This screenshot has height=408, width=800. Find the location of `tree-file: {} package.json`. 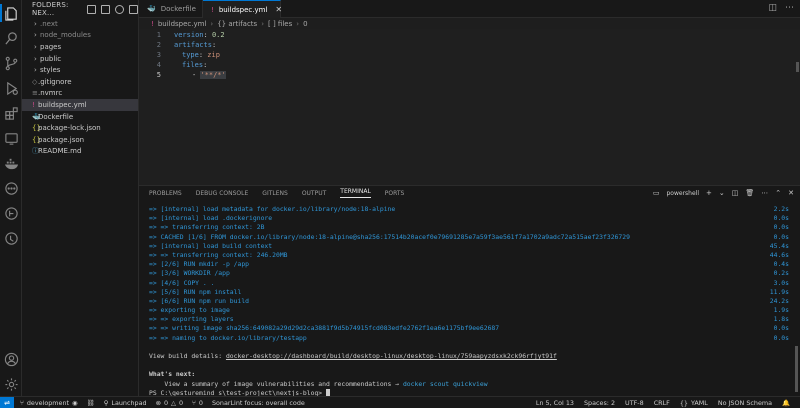

tree-file: {} package.json is located at coordinates (80, 140).